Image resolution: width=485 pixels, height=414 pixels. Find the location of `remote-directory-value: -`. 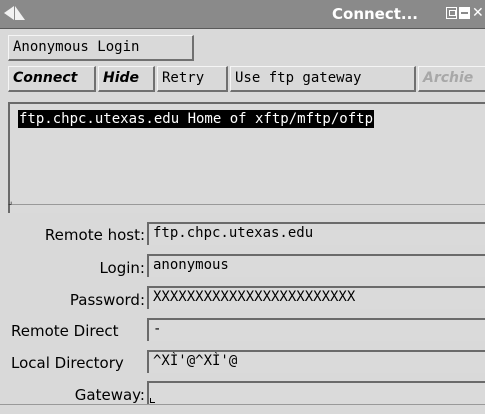

remote-directory-value: - is located at coordinates (157, 329).